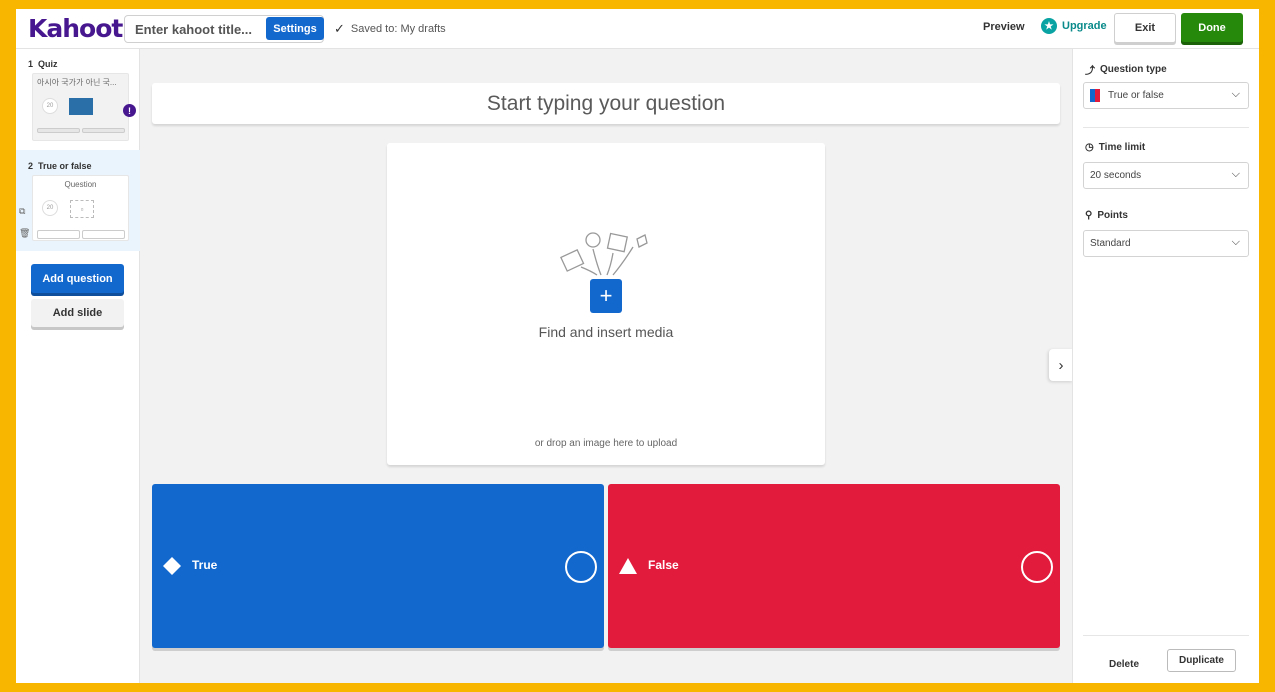  I want to click on add-question-button: Add question, so click(77, 278).